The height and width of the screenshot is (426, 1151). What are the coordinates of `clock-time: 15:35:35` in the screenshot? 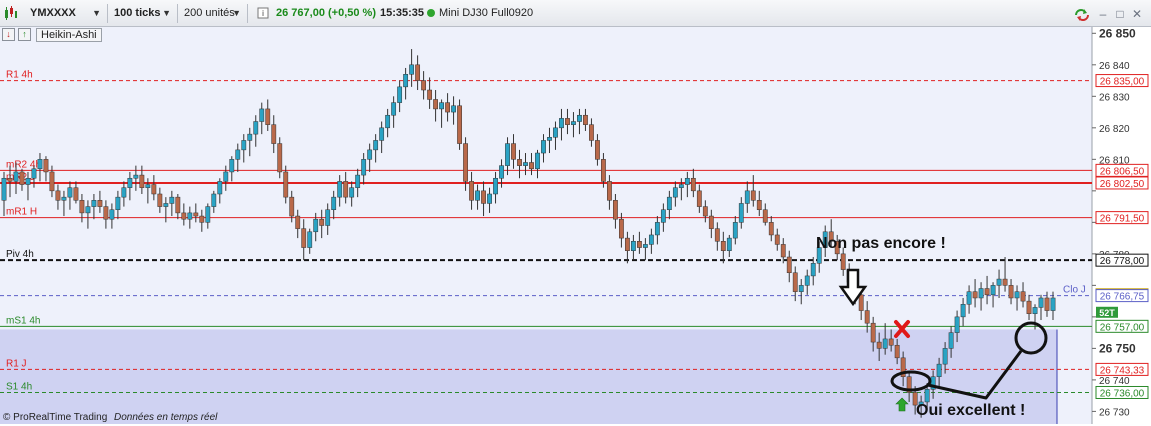 It's located at (402, 13).